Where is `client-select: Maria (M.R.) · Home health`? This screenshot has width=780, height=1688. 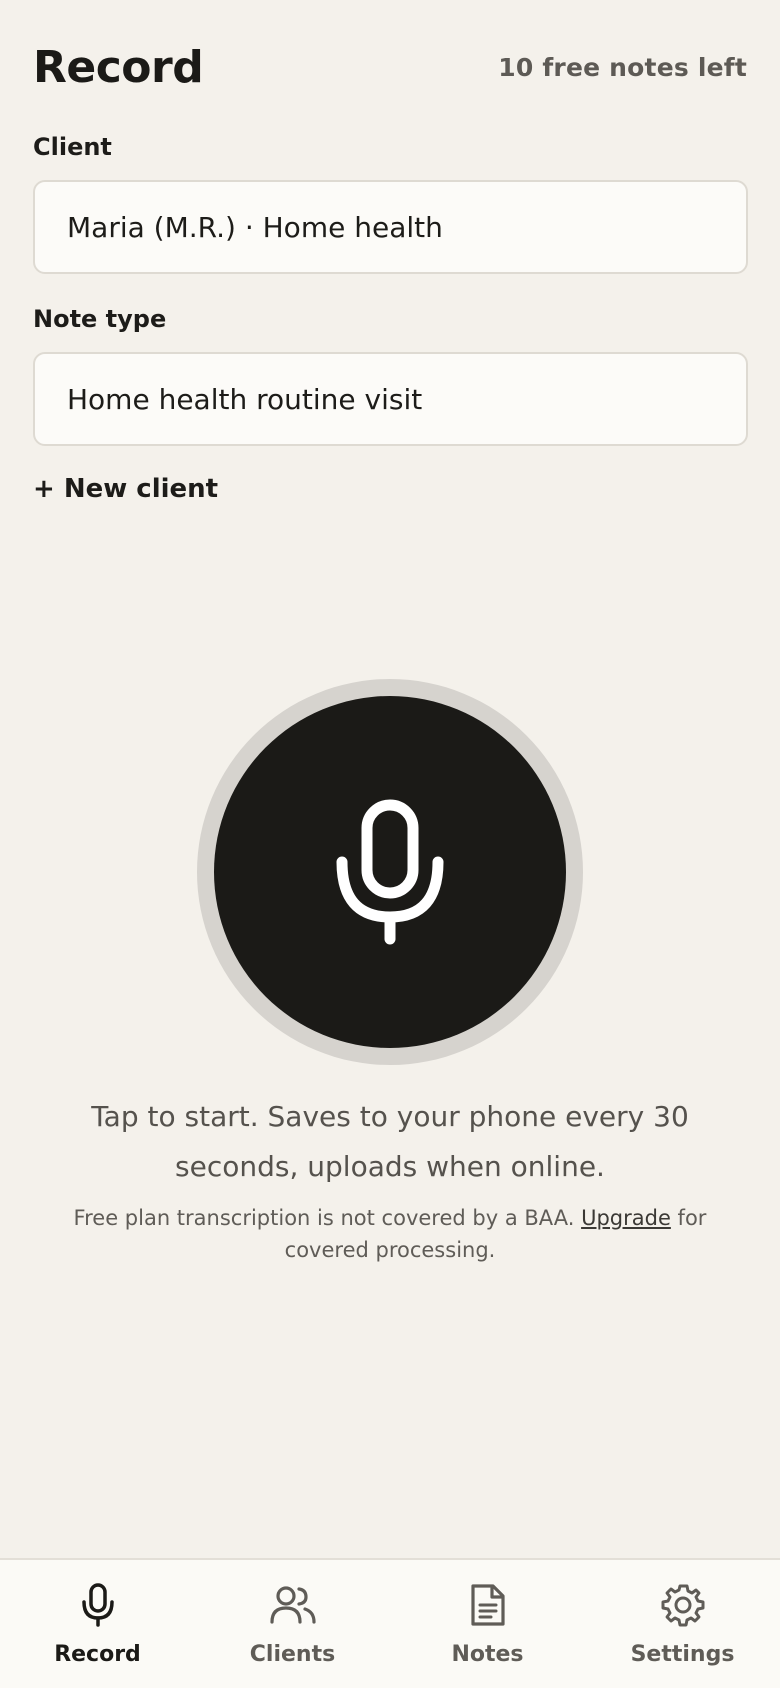 client-select: Maria (M.R.) · Home health is located at coordinates (390, 227).